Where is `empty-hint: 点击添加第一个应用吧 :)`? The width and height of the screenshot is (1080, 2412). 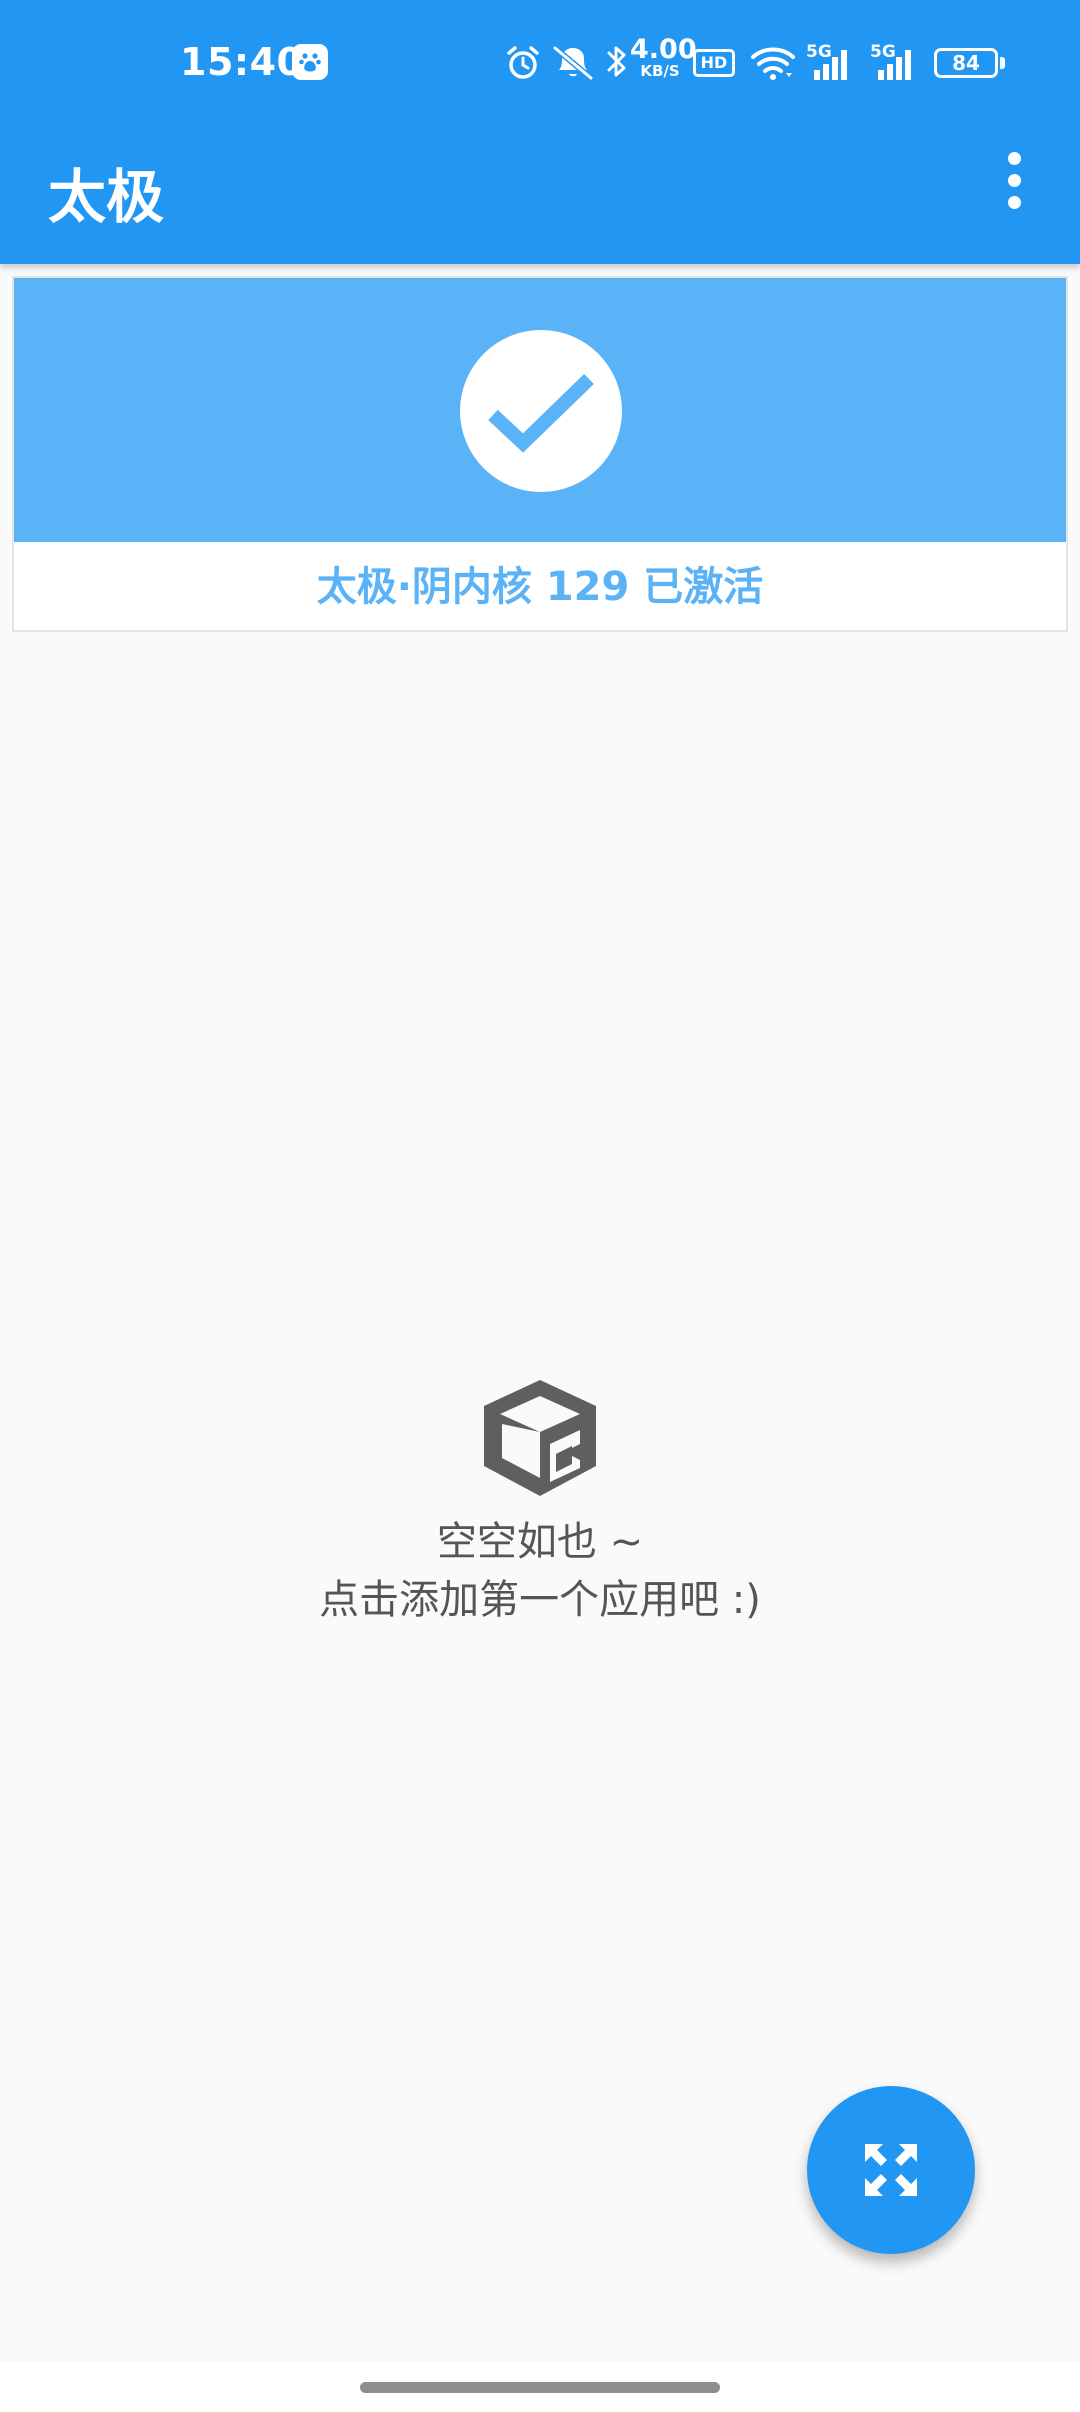 empty-hint: 点击添加第一个应用吧 :) is located at coordinates (540, 1600).